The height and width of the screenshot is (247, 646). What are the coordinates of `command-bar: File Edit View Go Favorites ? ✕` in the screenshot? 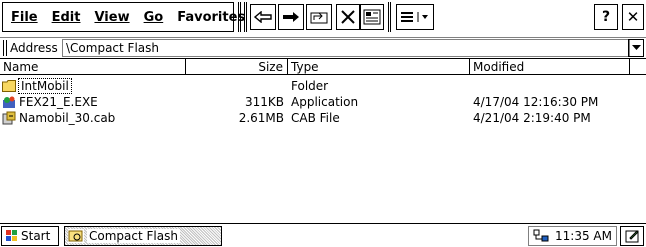 It's located at (323, 18).